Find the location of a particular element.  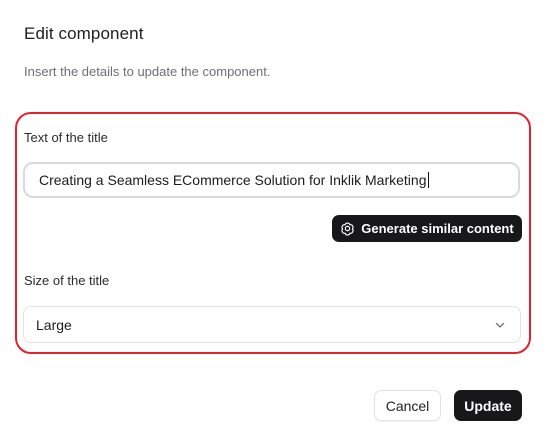

update-button: Update is located at coordinates (488, 405).